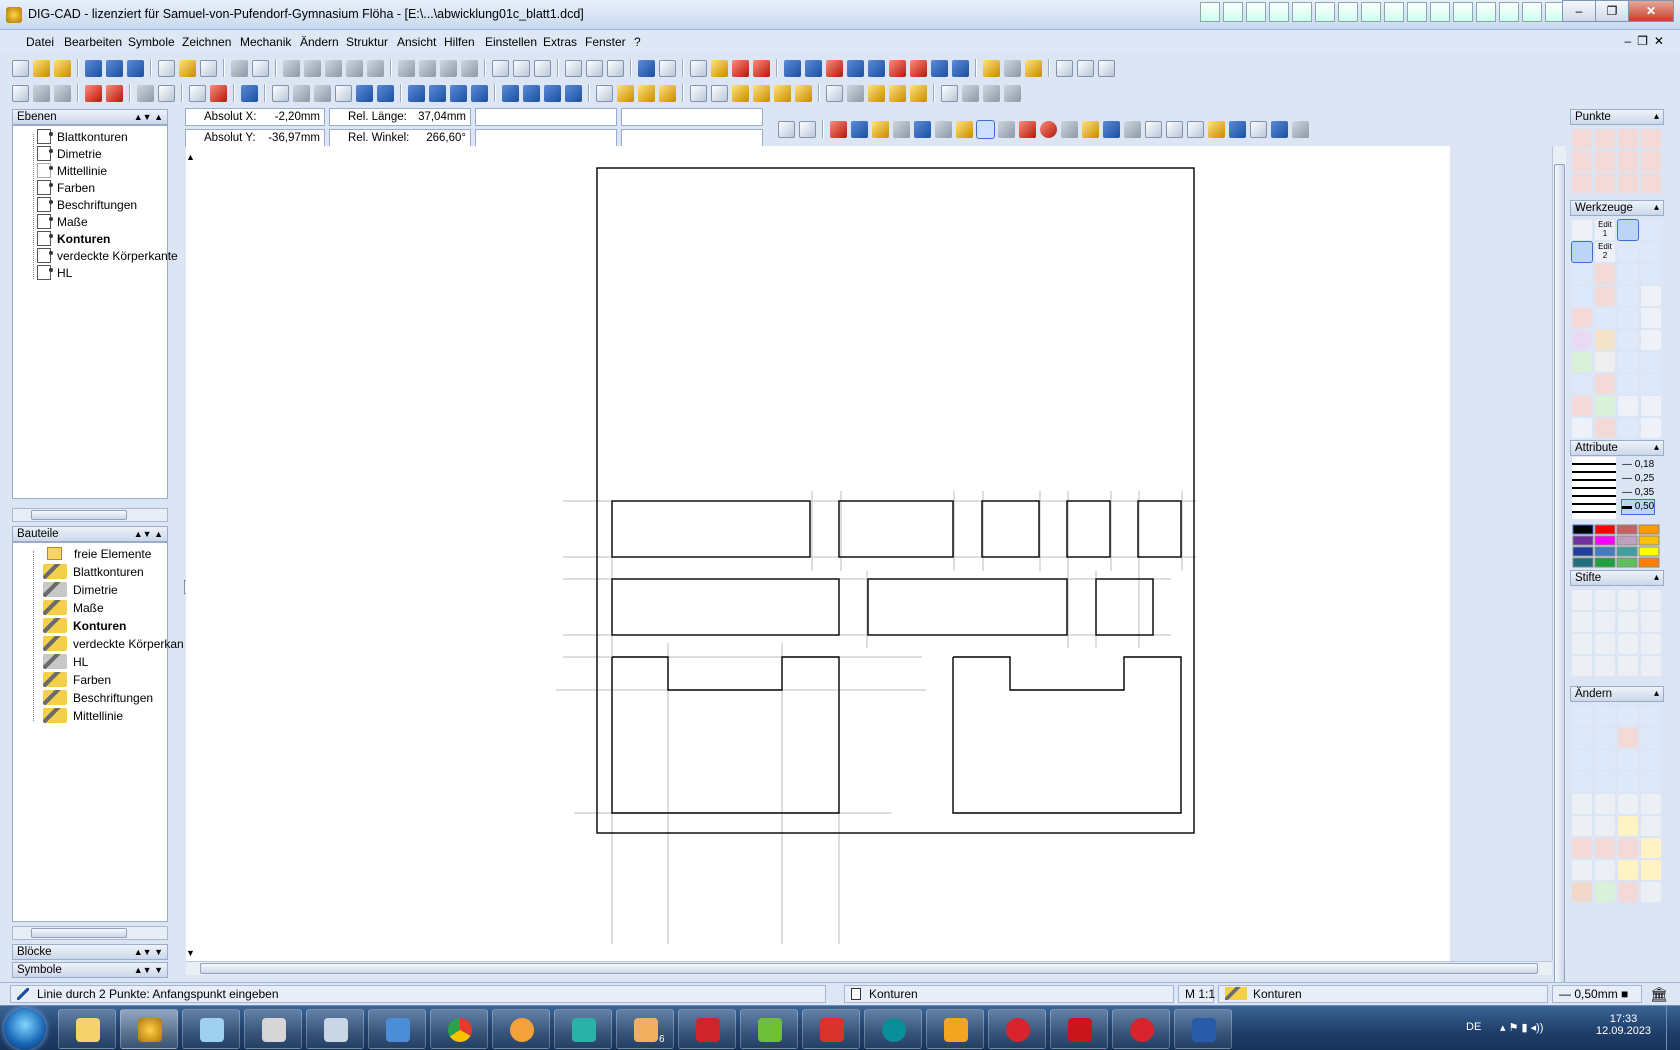 Image resolution: width=1680 pixels, height=1050 pixels. I want to click on relative-length-field: Rel. Länge: 37,04mm, so click(400, 117).